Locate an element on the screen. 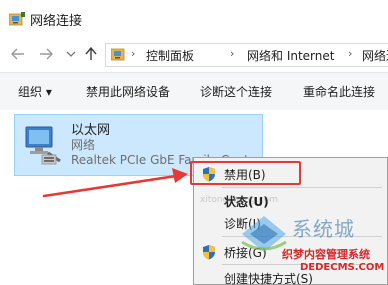  menu-separator is located at coordinates (302, 187).